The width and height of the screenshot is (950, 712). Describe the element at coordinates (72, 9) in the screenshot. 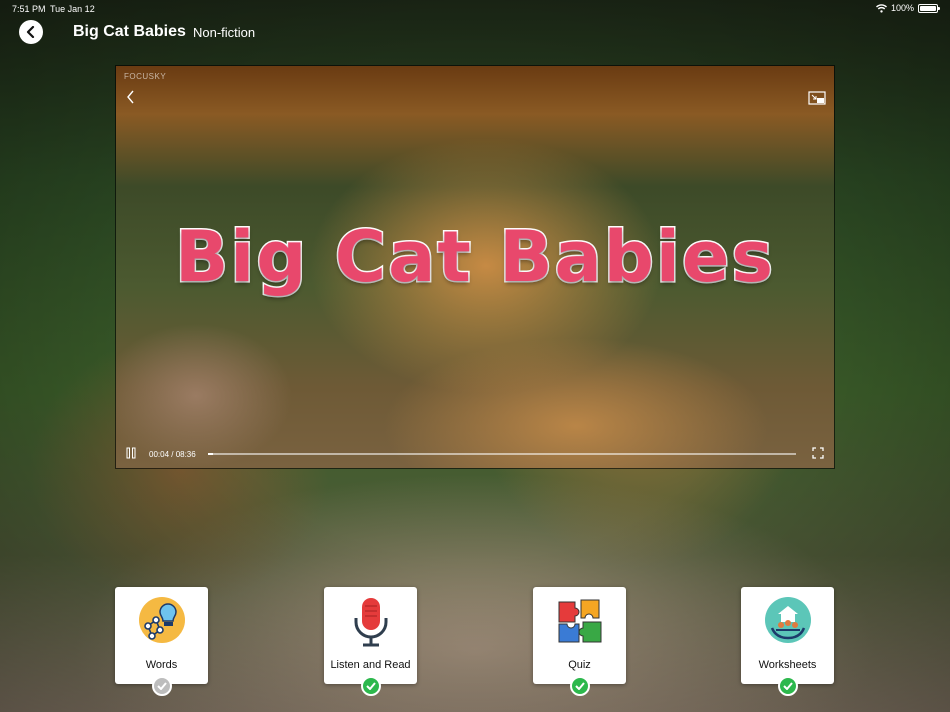

I see `status-date: Tue Jan 12` at that location.